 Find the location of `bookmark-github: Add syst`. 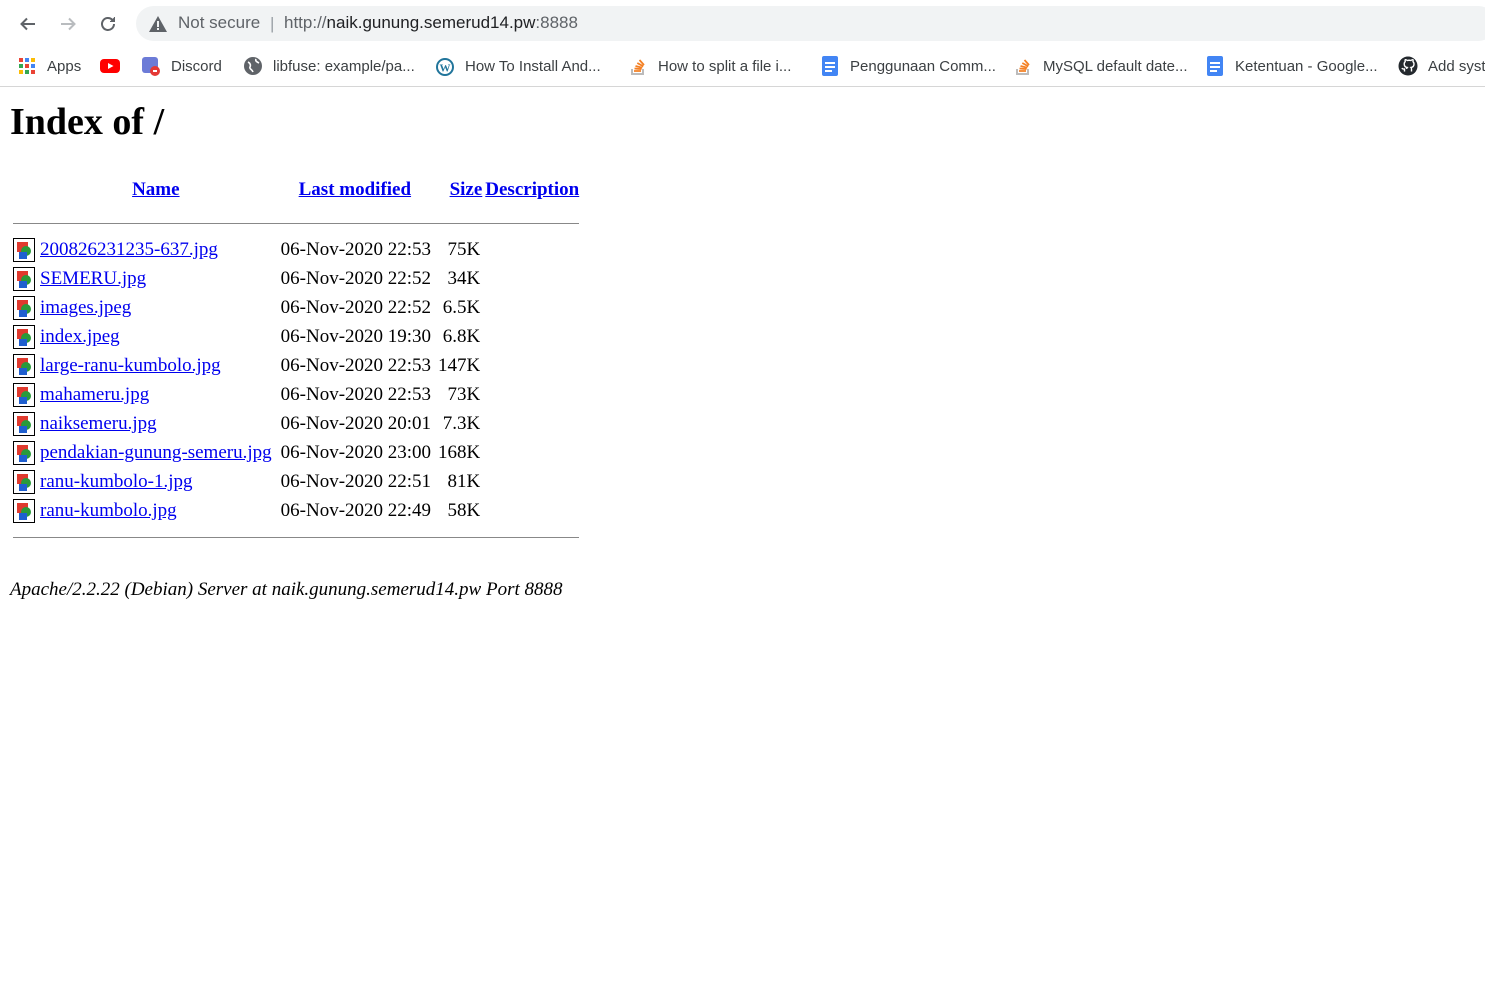

bookmark-github: Add syst is located at coordinates (1441, 66).